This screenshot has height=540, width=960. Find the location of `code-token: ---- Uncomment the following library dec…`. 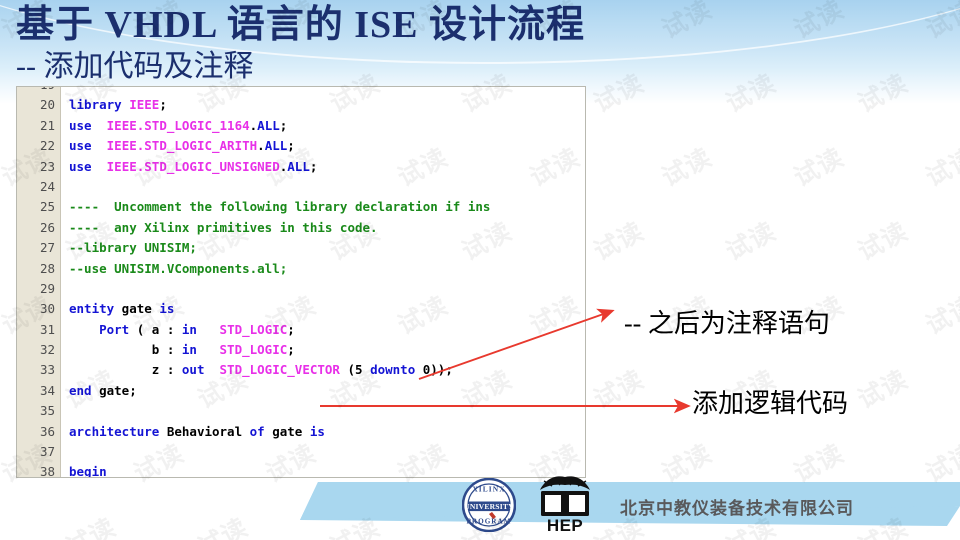

code-token: ---- Uncomment the following library dec… is located at coordinates (280, 207).